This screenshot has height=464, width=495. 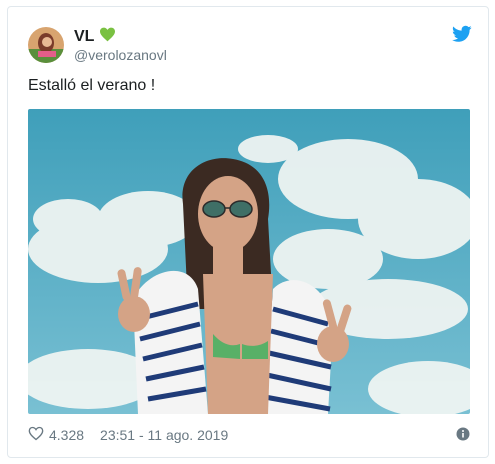 I want to click on like-count: 4.328, so click(x=66, y=435).